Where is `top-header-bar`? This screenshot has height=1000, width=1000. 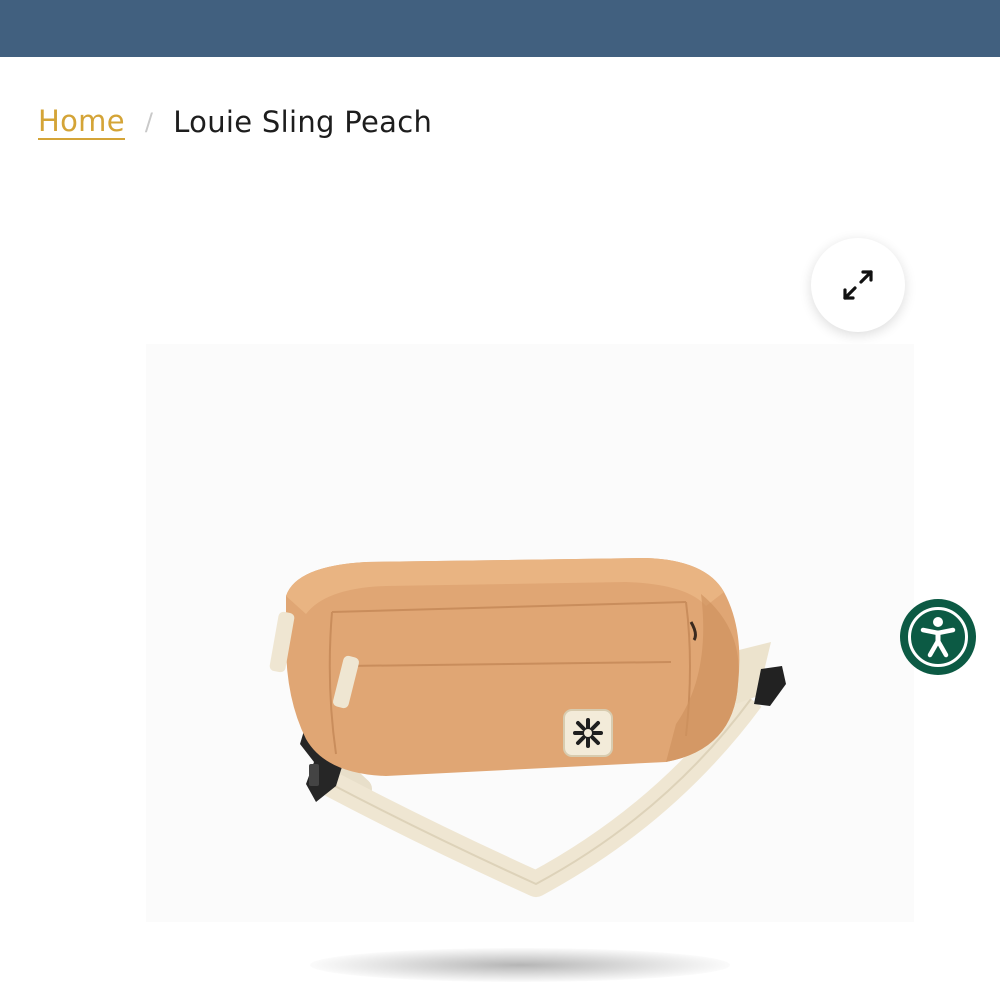
top-header-bar is located at coordinates (500, 28).